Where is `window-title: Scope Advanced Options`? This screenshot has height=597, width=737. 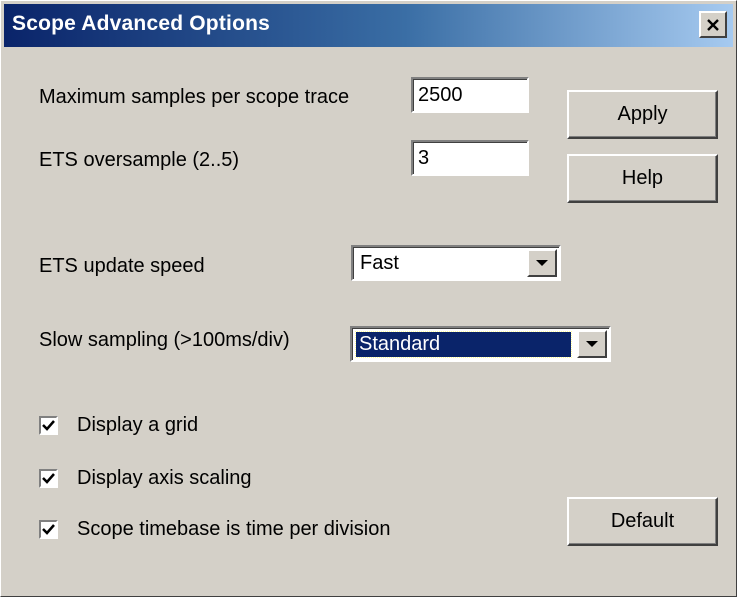 window-title: Scope Advanced Options is located at coordinates (141, 23).